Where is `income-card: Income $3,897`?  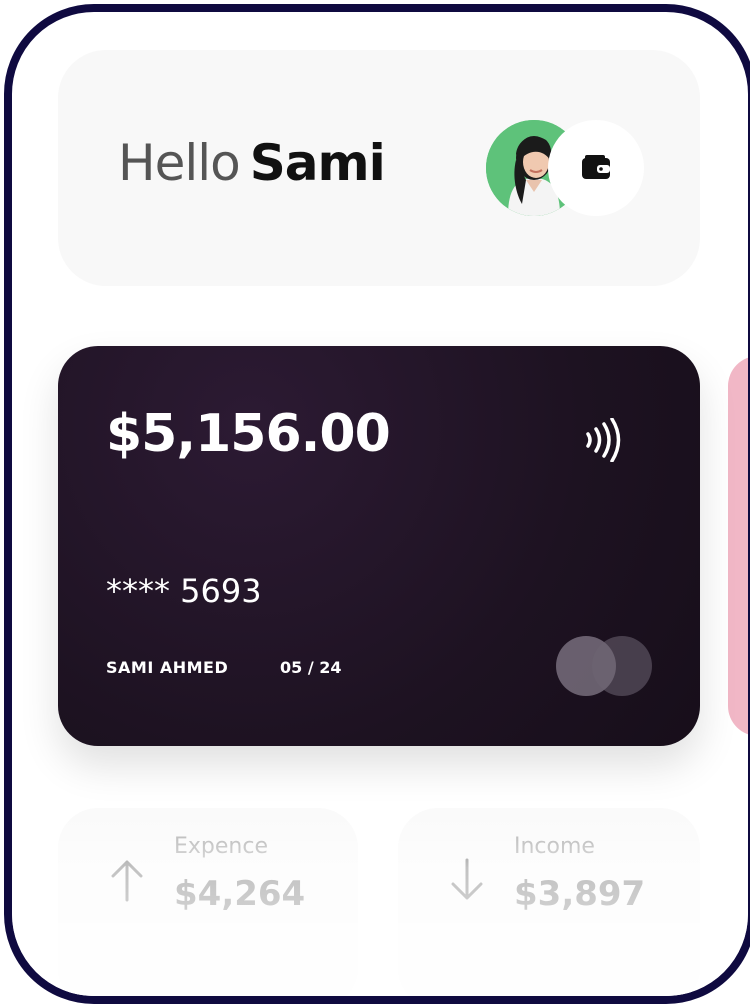 income-card: Income $3,897 is located at coordinates (549, 902).